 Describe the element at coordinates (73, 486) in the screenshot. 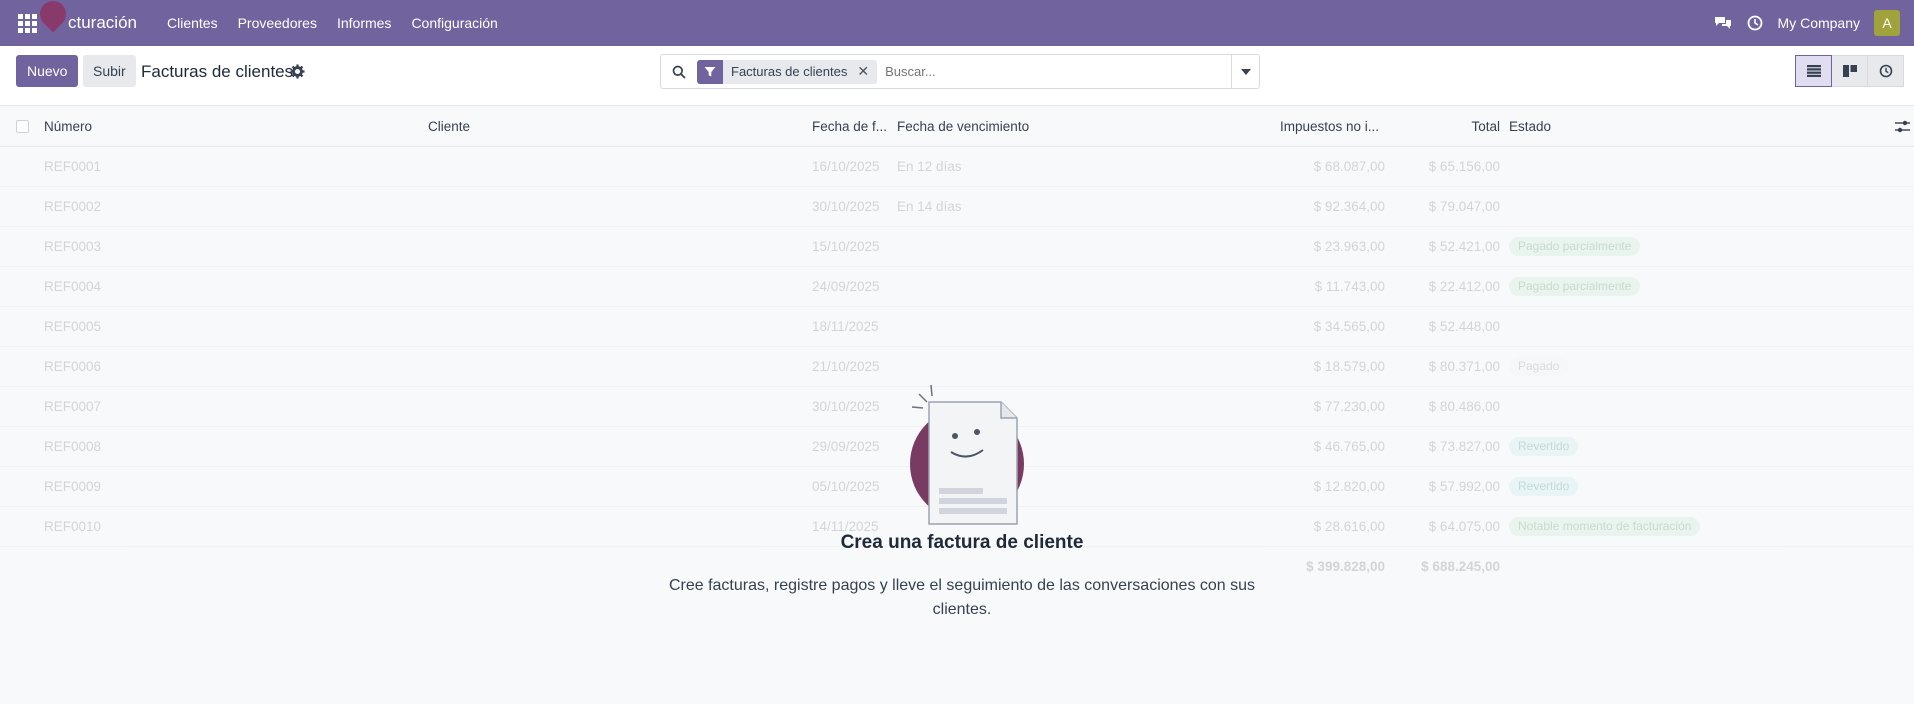

I see `row-number: REF0009` at that location.